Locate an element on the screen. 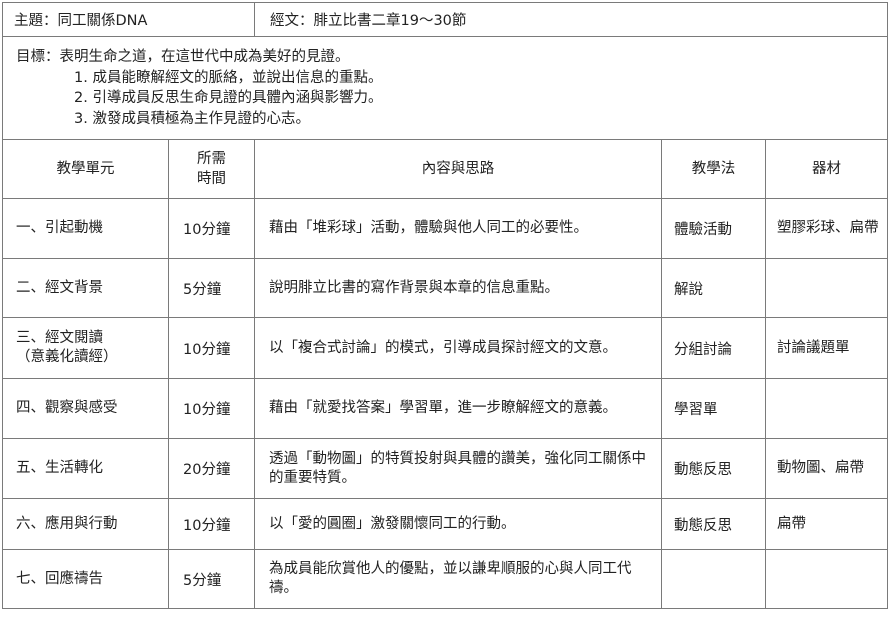 This screenshot has height=619, width=889. unit-cell: 二、經文背景 is located at coordinates (85, 288).